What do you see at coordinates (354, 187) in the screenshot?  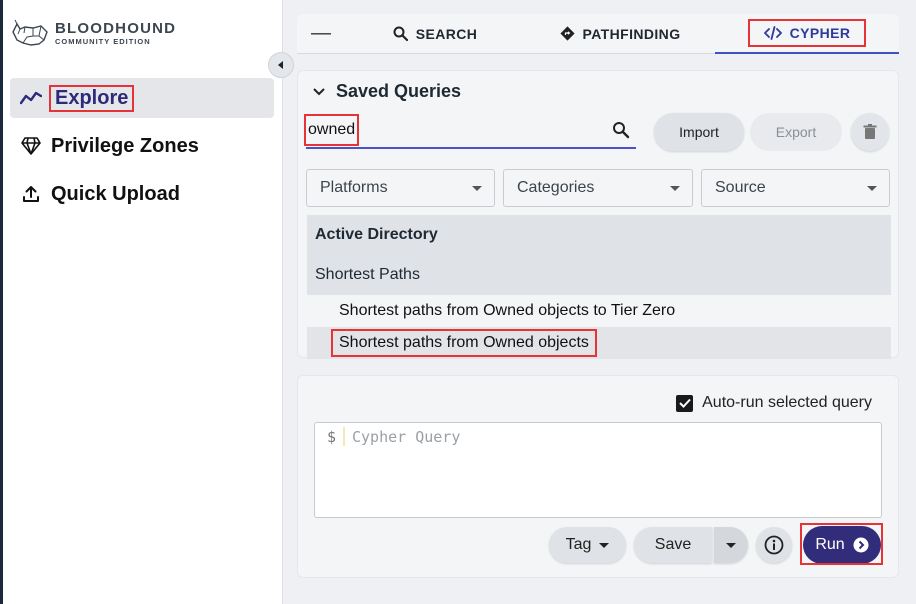 I see `platforms-select-value: Platforms` at bounding box center [354, 187].